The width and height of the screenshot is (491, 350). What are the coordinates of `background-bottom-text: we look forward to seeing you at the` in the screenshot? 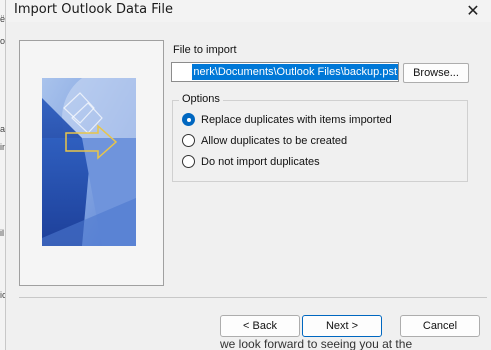 It's located at (316, 344).